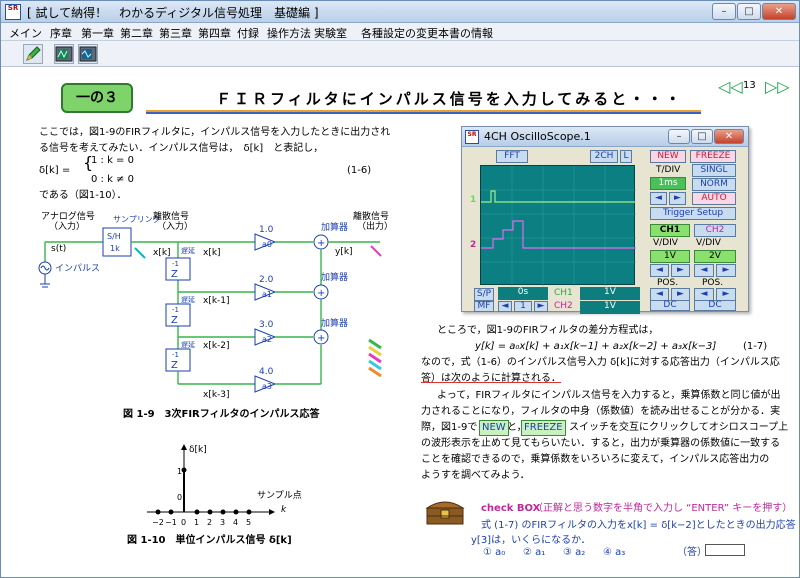 This screenshot has width=800, height=578. What do you see at coordinates (158, 522) in the screenshot?
I see `svg-text: −2` at bounding box center [158, 522].